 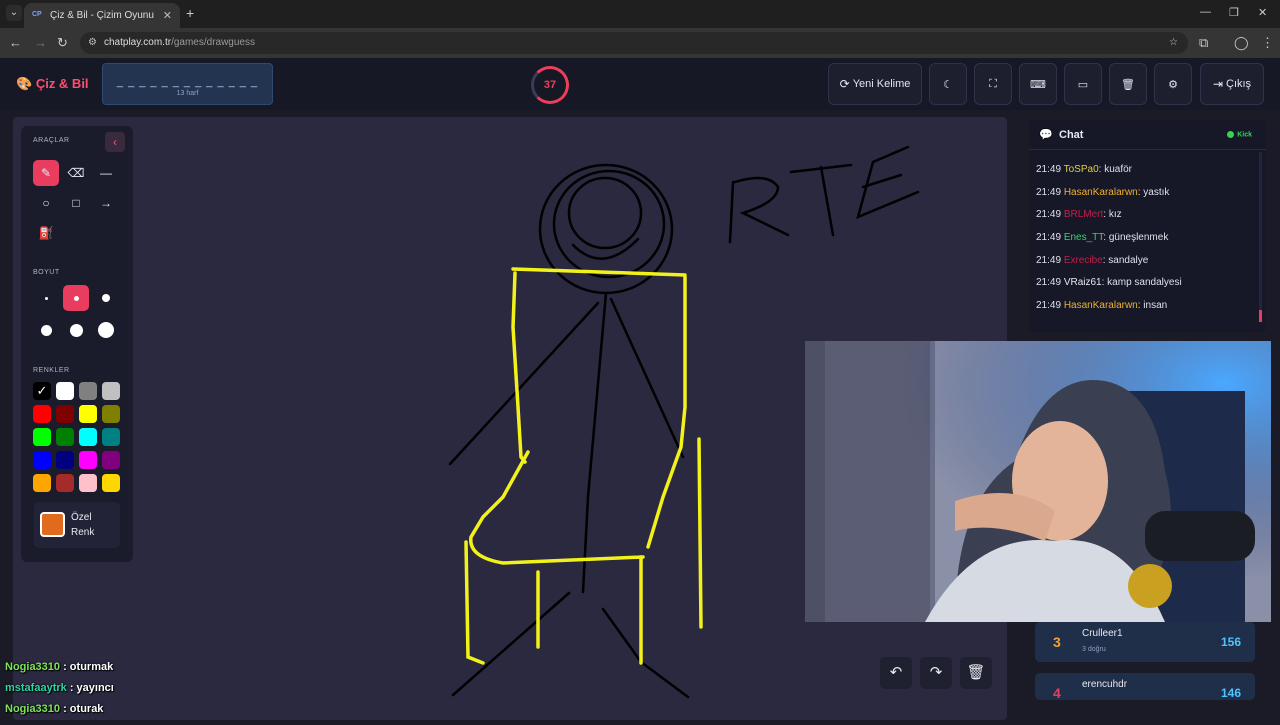 I want to click on maximize-icon: ❐, so click(x=1234, y=12).